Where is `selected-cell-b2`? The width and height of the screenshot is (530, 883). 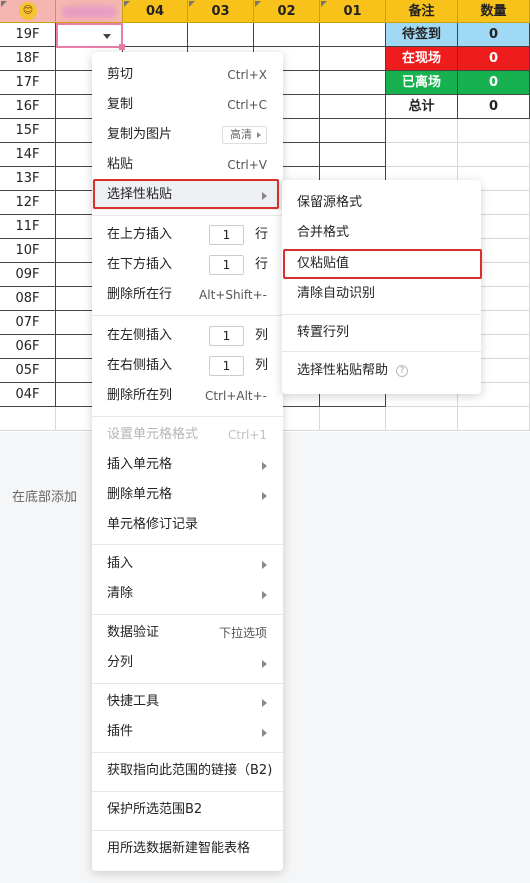 selected-cell-b2 is located at coordinates (90, 36).